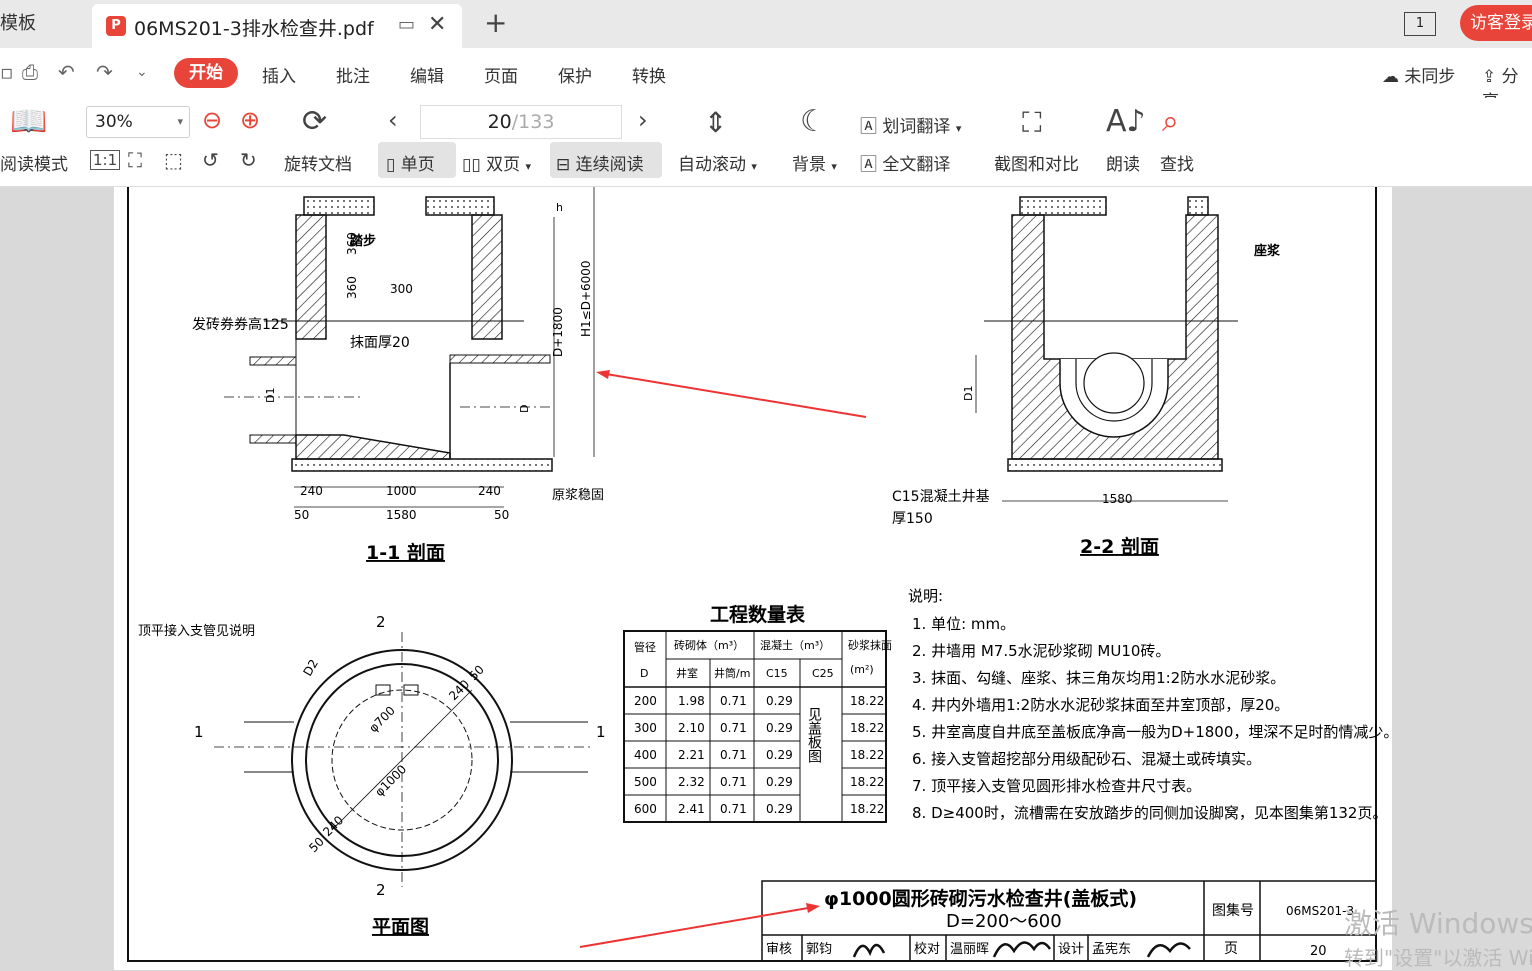  Describe the element at coordinates (400, 927) in the screenshot. I see `title-plan: 平面图` at that location.